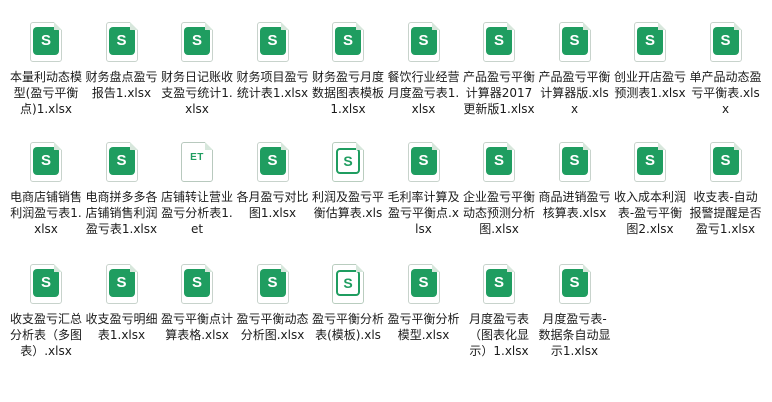 The height and width of the screenshot is (402, 772). I want to click on file-item: S 产品盈亏平衡计算器版.xlsx, so click(575, 69).